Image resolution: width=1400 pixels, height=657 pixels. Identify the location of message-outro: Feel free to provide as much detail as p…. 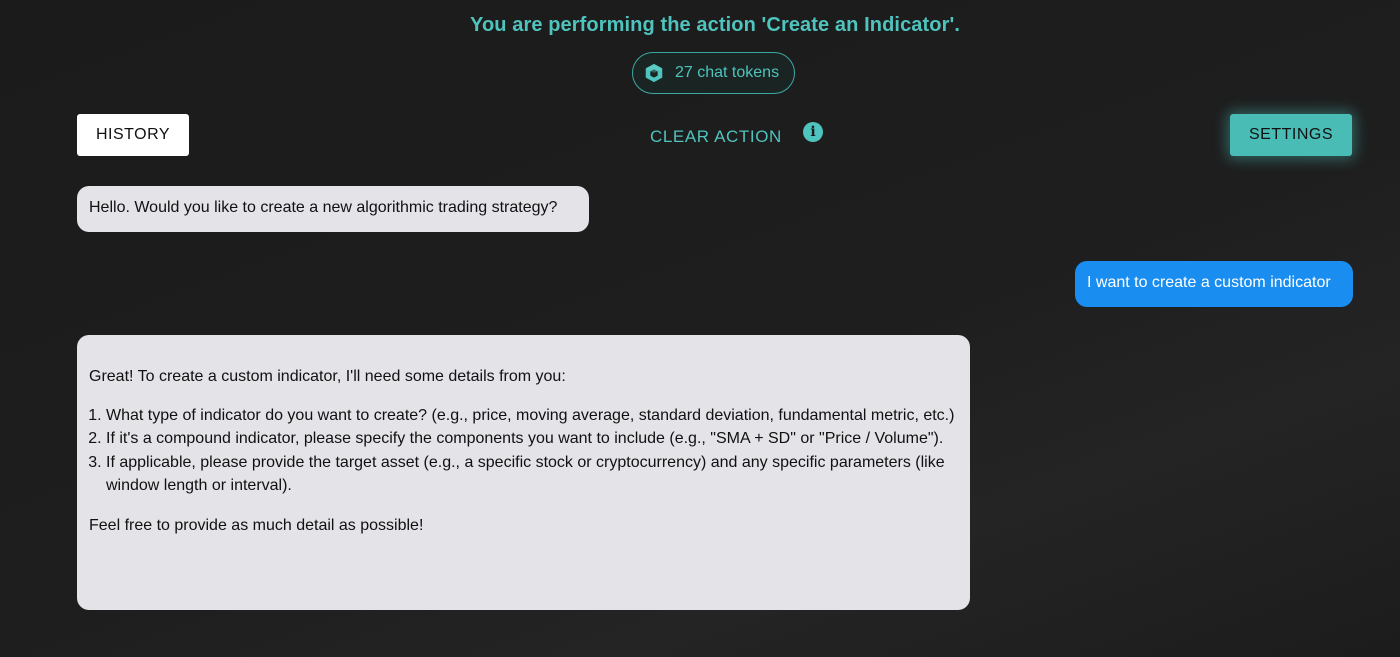
(256, 525).